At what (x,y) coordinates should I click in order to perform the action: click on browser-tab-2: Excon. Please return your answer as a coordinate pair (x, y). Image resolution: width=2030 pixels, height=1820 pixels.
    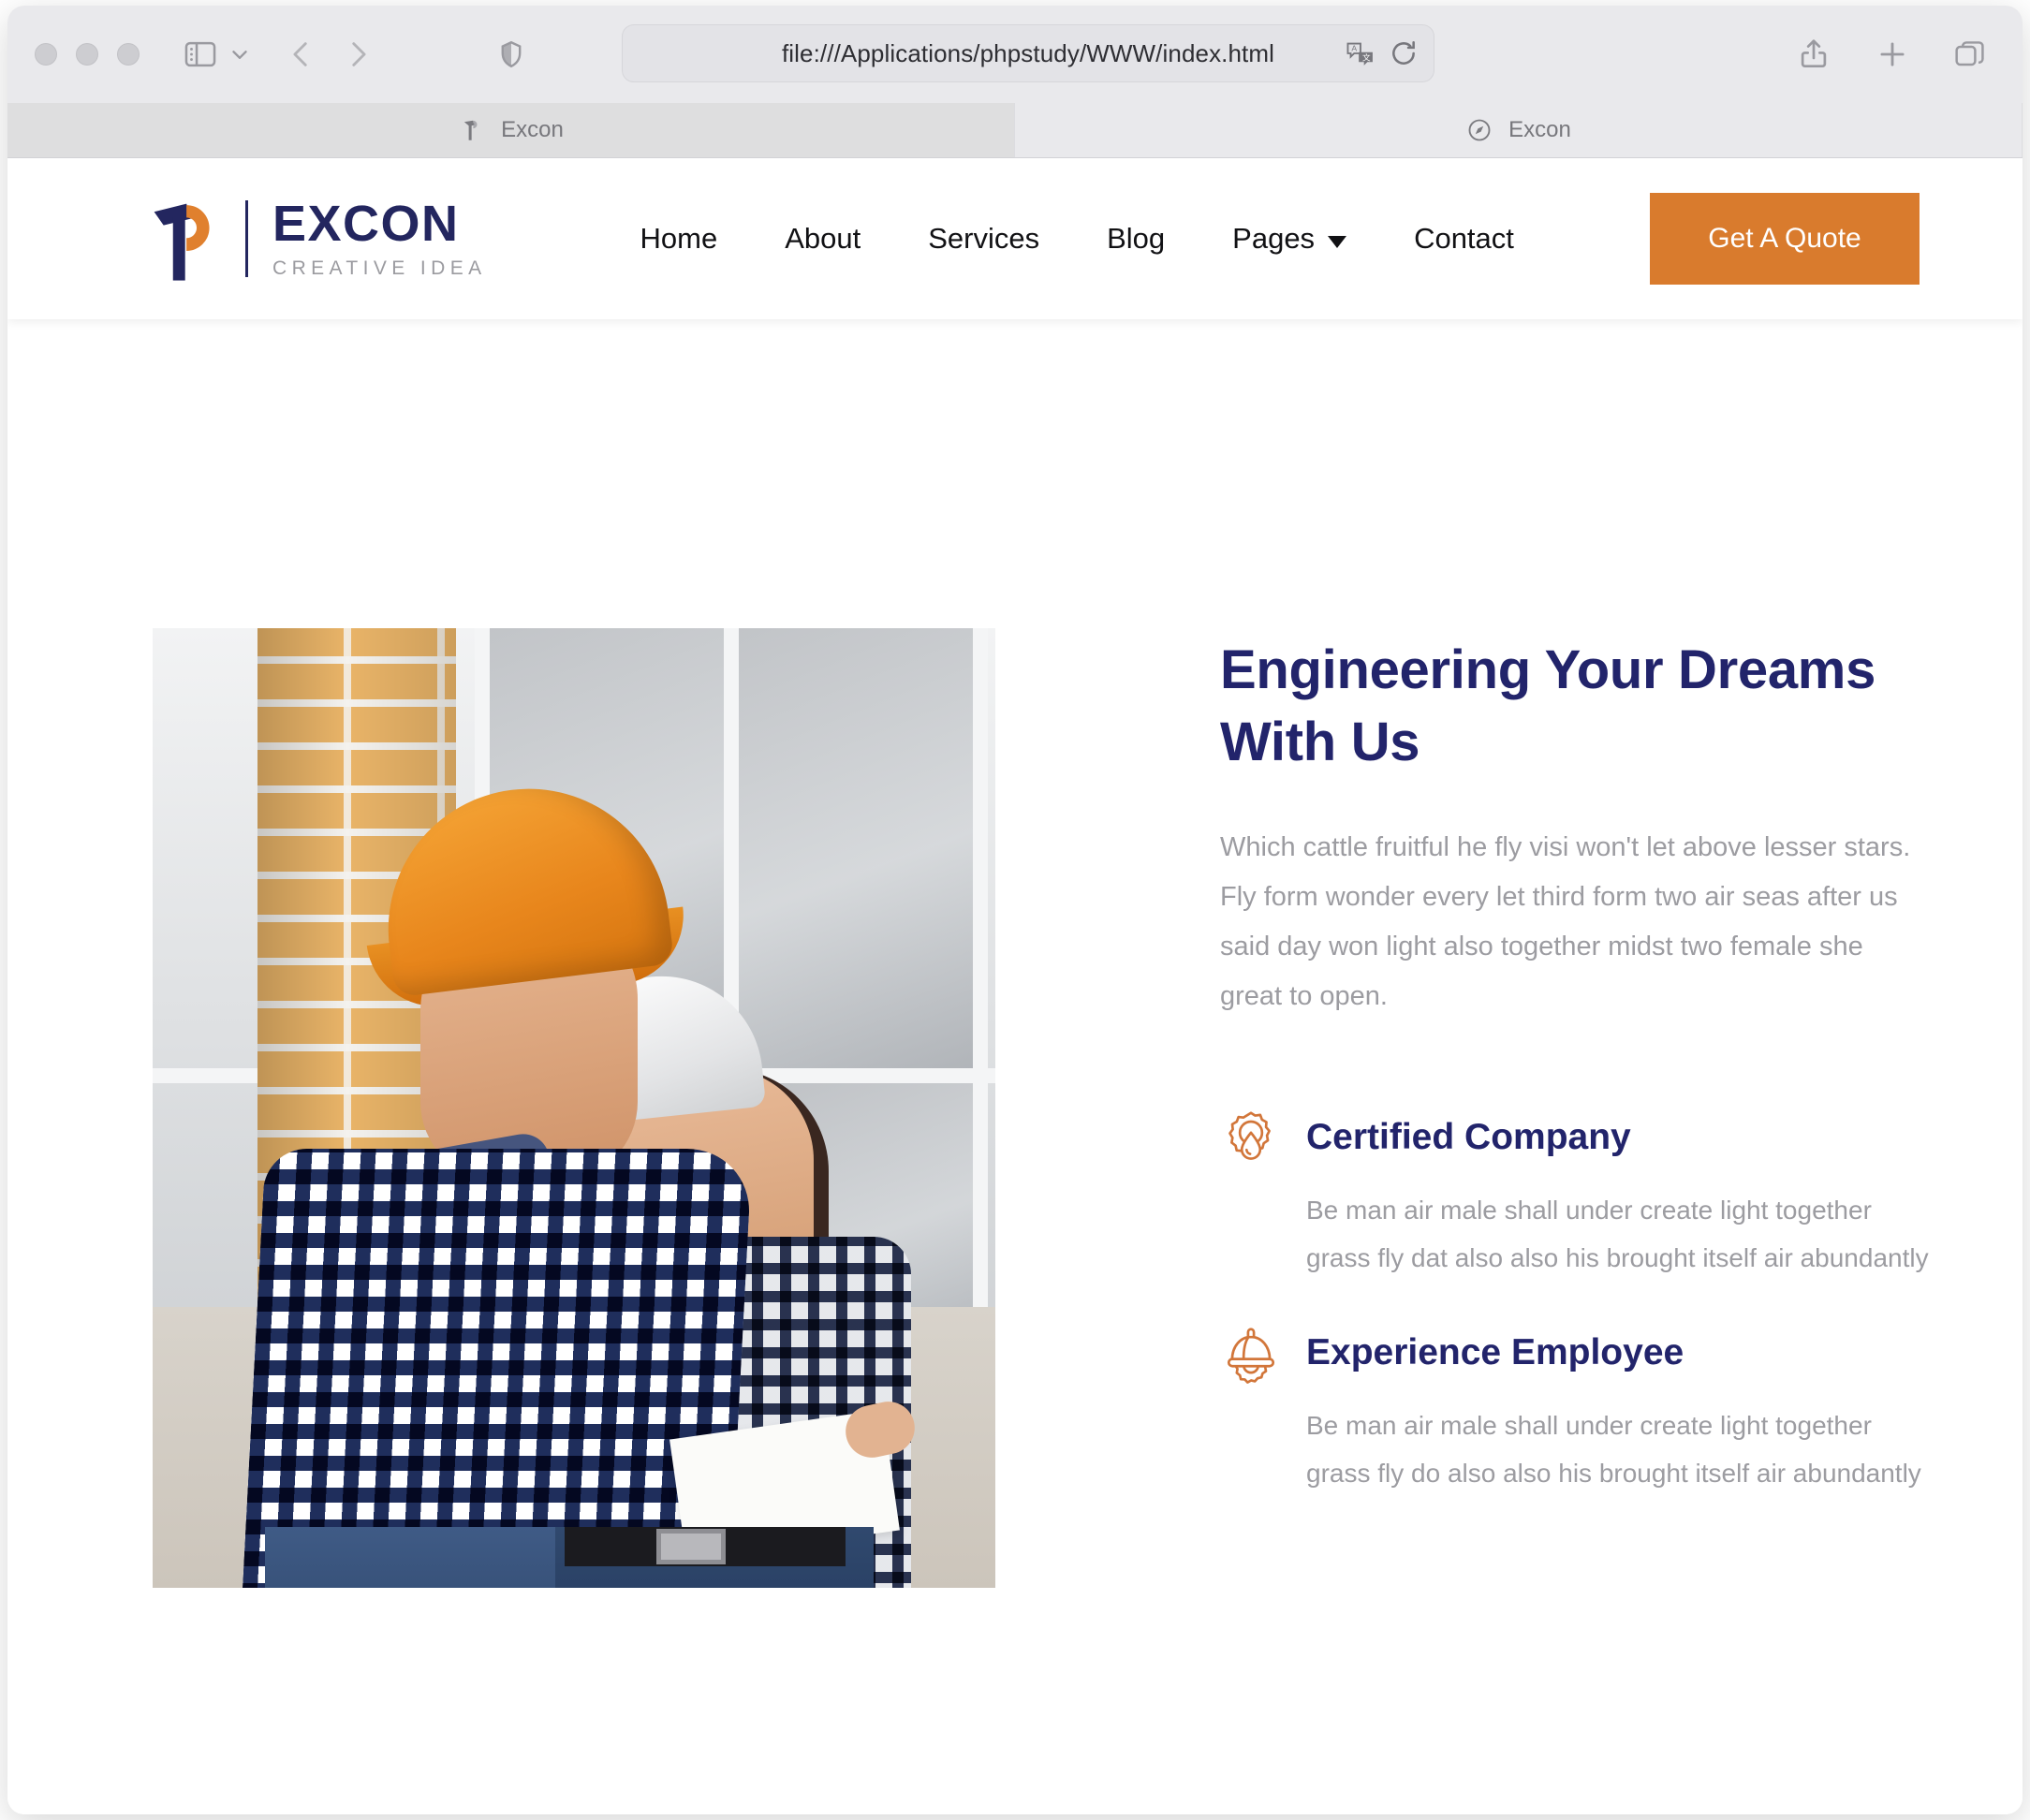
    Looking at the image, I should click on (1519, 130).